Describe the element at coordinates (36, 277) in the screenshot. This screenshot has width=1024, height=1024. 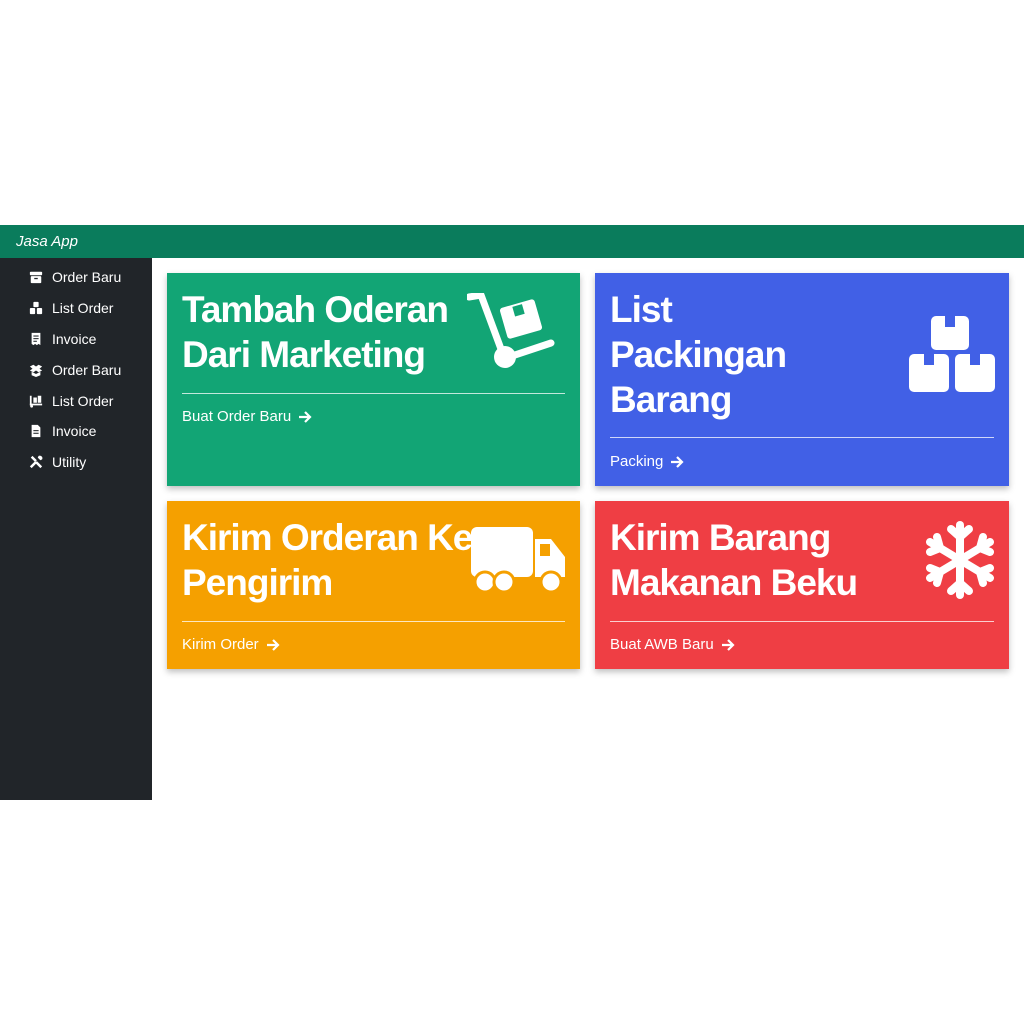
I see `box-icon` at that location.